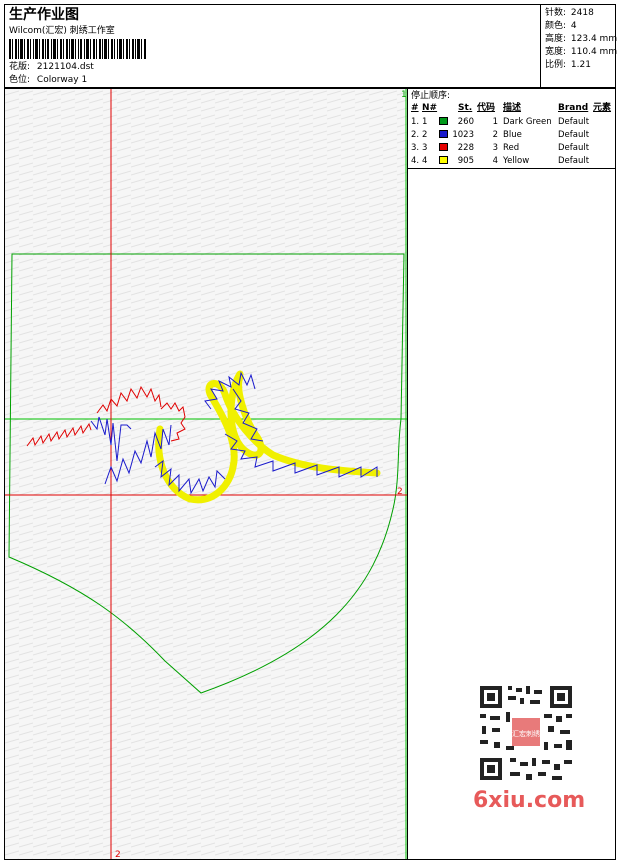 This screenshot has height=861, width=620. I want to click on row-n: 1, so click(425, 122).